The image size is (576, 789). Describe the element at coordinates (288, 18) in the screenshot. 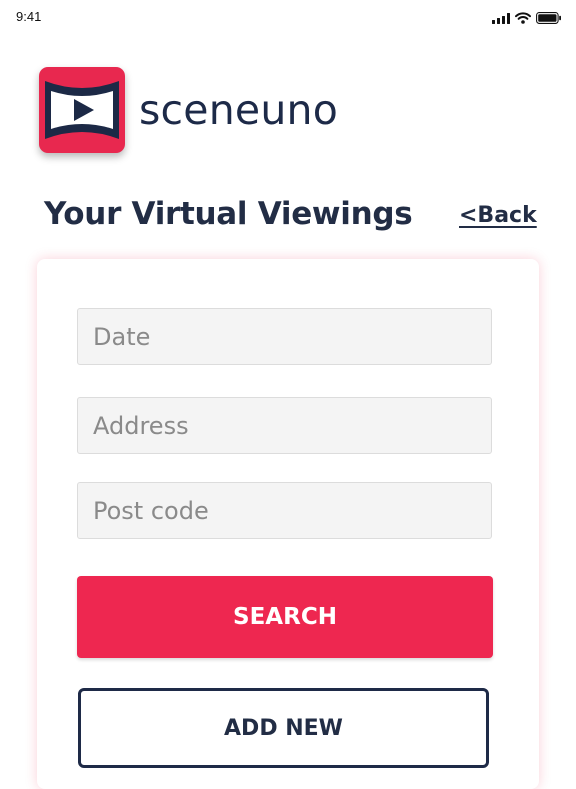

I see `status-bar: 9:41` at that location.